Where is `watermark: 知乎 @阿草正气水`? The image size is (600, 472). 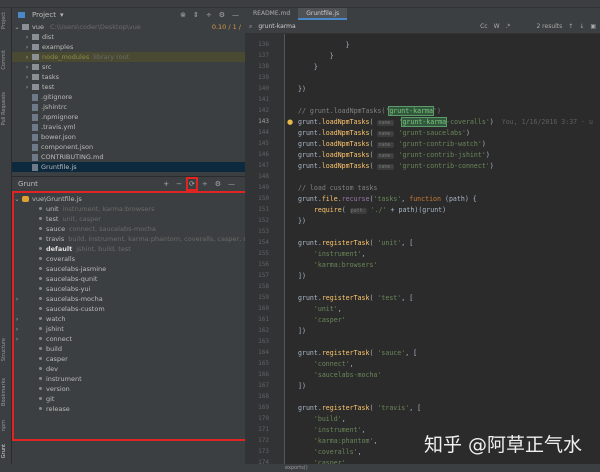 watermark: 知乎 @阿草正气水 is located at coordinates (502, 445).